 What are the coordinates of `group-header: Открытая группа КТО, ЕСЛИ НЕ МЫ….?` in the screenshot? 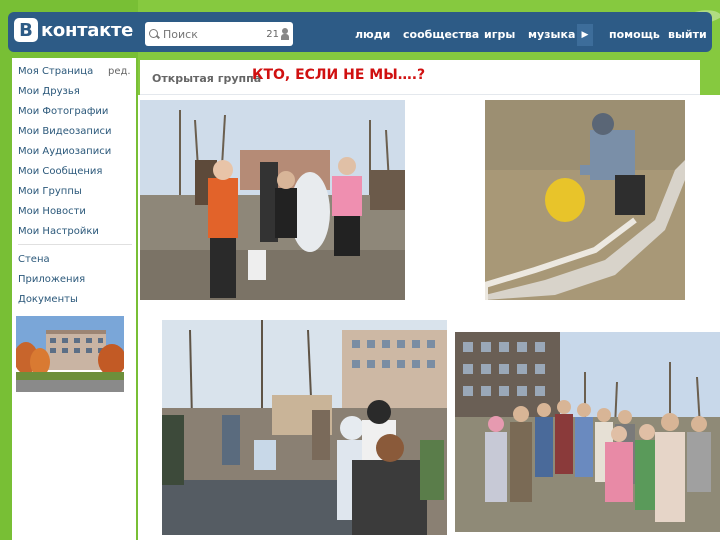 It's located at (420, 77).